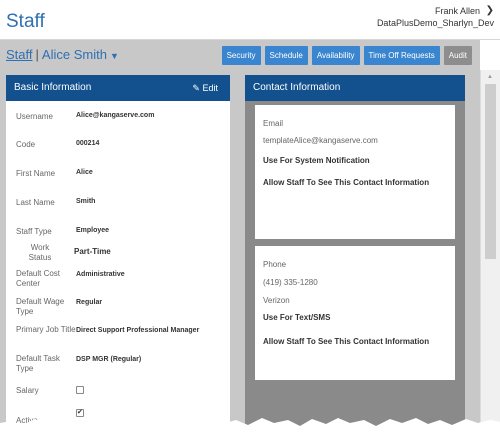  What do you see at coordinates (80, 390) in the screenshot?
I see `salary-checkbox` at bounding box center [80, 390].